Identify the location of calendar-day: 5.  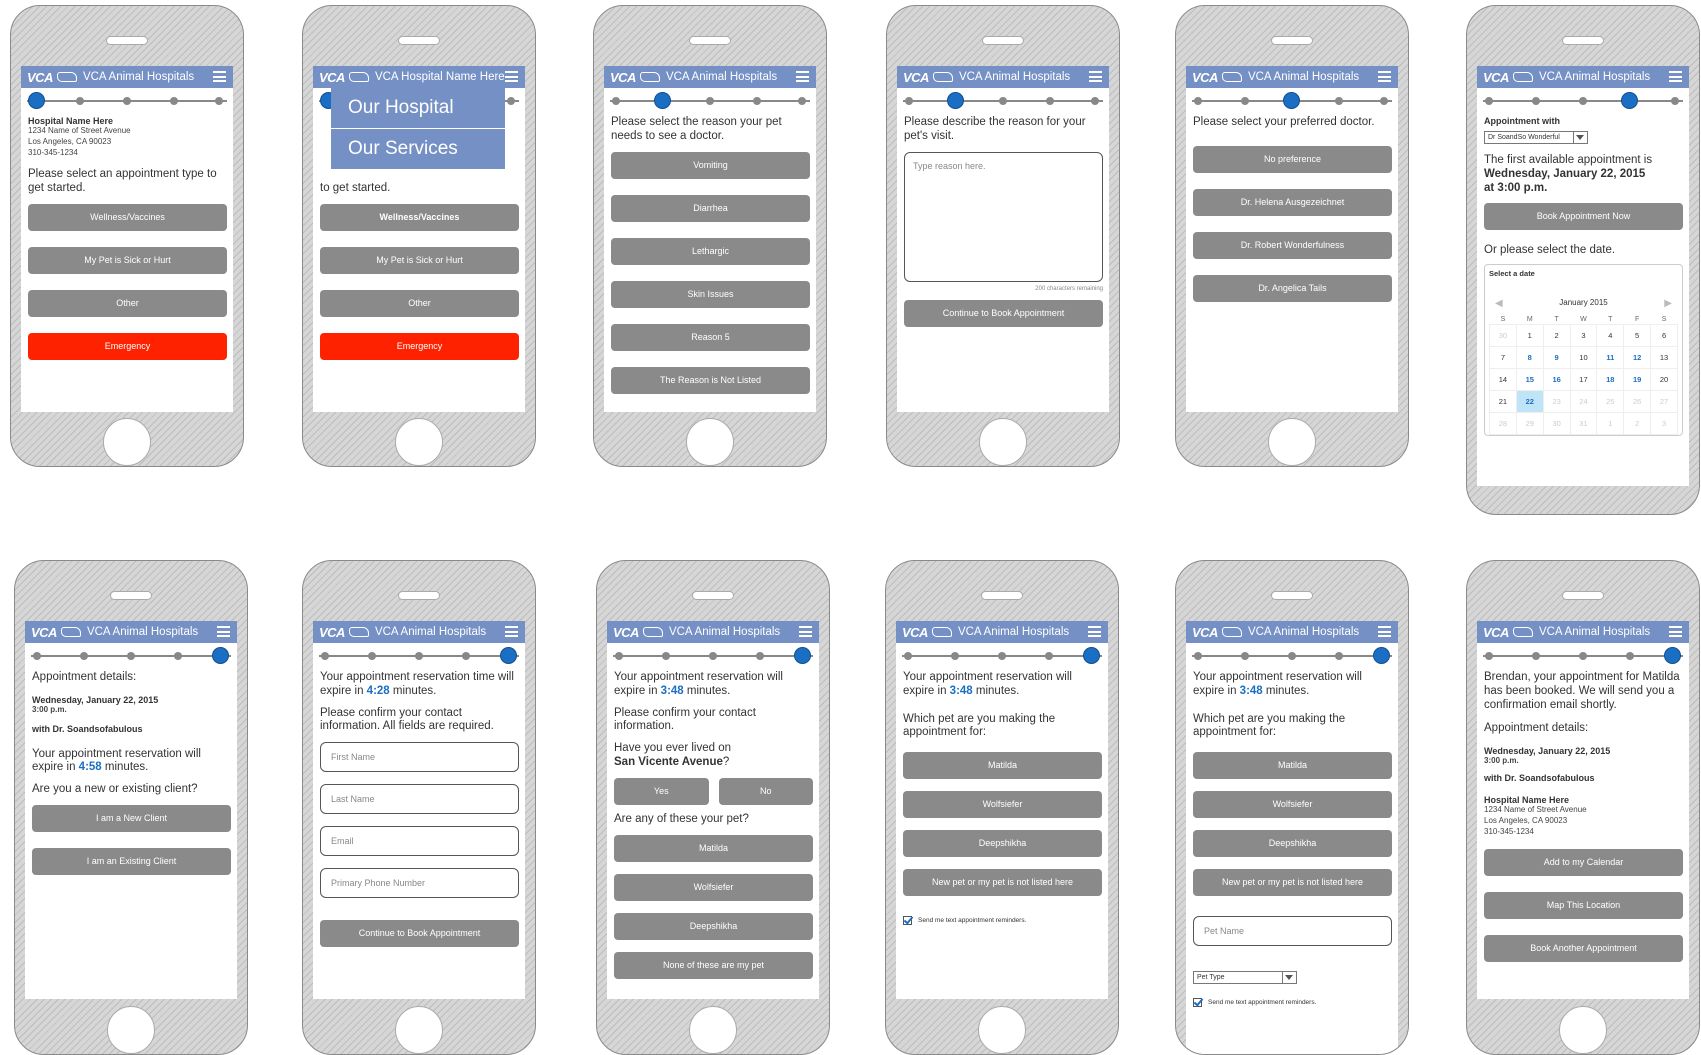
(1637, 336).